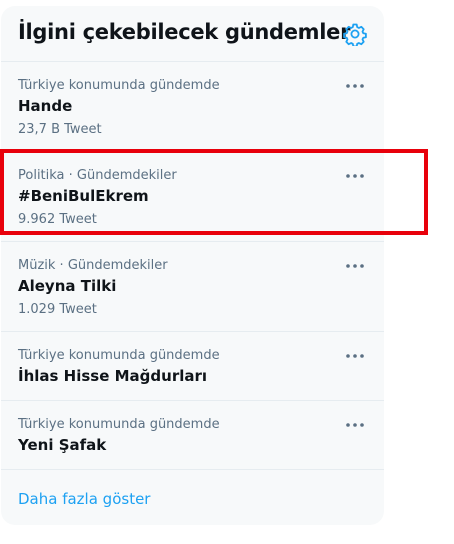 The width and height of the screenshot is (454, 544). I want to click on trend-item-yeni-safak: Türkiye konumunda gündemde Yeni Şafak, so click(192, 435).